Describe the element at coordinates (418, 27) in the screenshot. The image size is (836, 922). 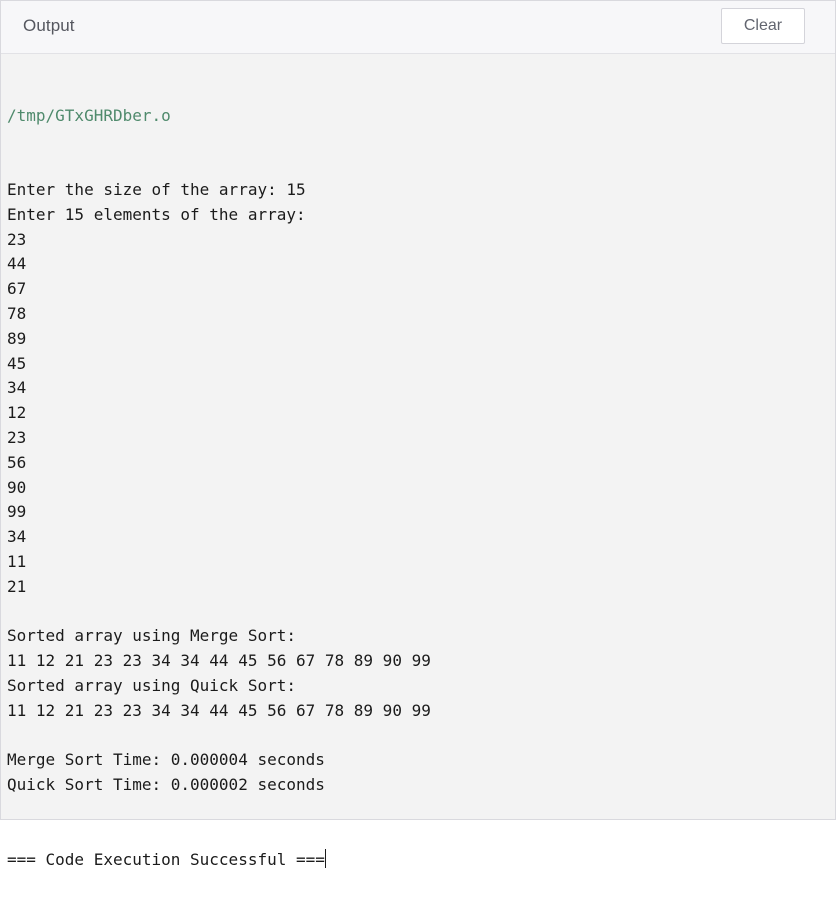
I see `output-header: Output Clear` at that location.